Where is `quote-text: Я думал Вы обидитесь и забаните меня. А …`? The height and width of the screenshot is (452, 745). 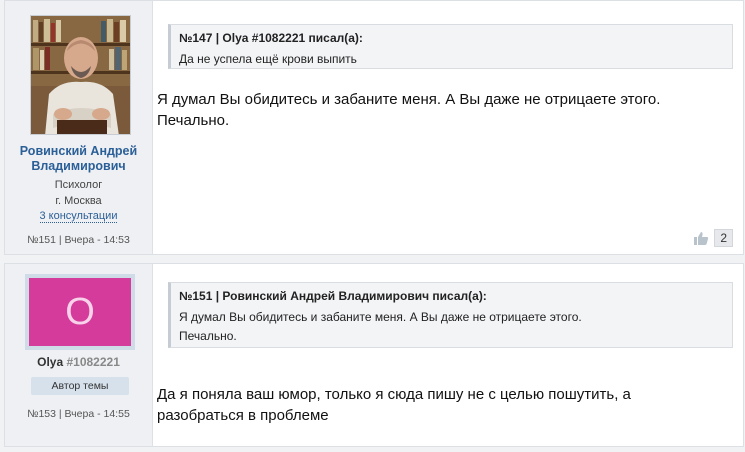
quote-text: Я думал Вы обидитесь и забаните меня. А … is located at coordinates (380, 317).